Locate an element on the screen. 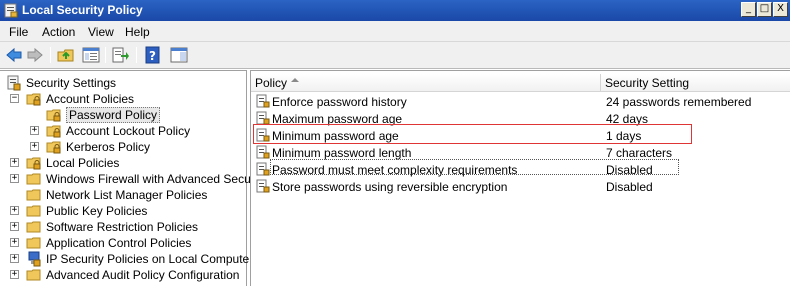 This screenshot has width=790, height=286. menu-action: Action is located at coordinates (58, 32).